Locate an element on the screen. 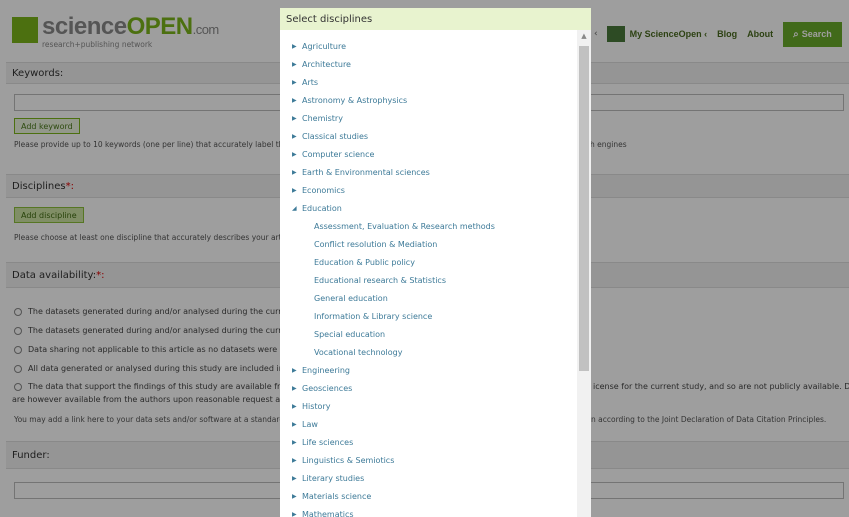 This screenshot has width=849, height=517. discipline-item-astronomy-astrophysics: ▶ Astronomy & Astrophysics is located at coordinates (349, 100).